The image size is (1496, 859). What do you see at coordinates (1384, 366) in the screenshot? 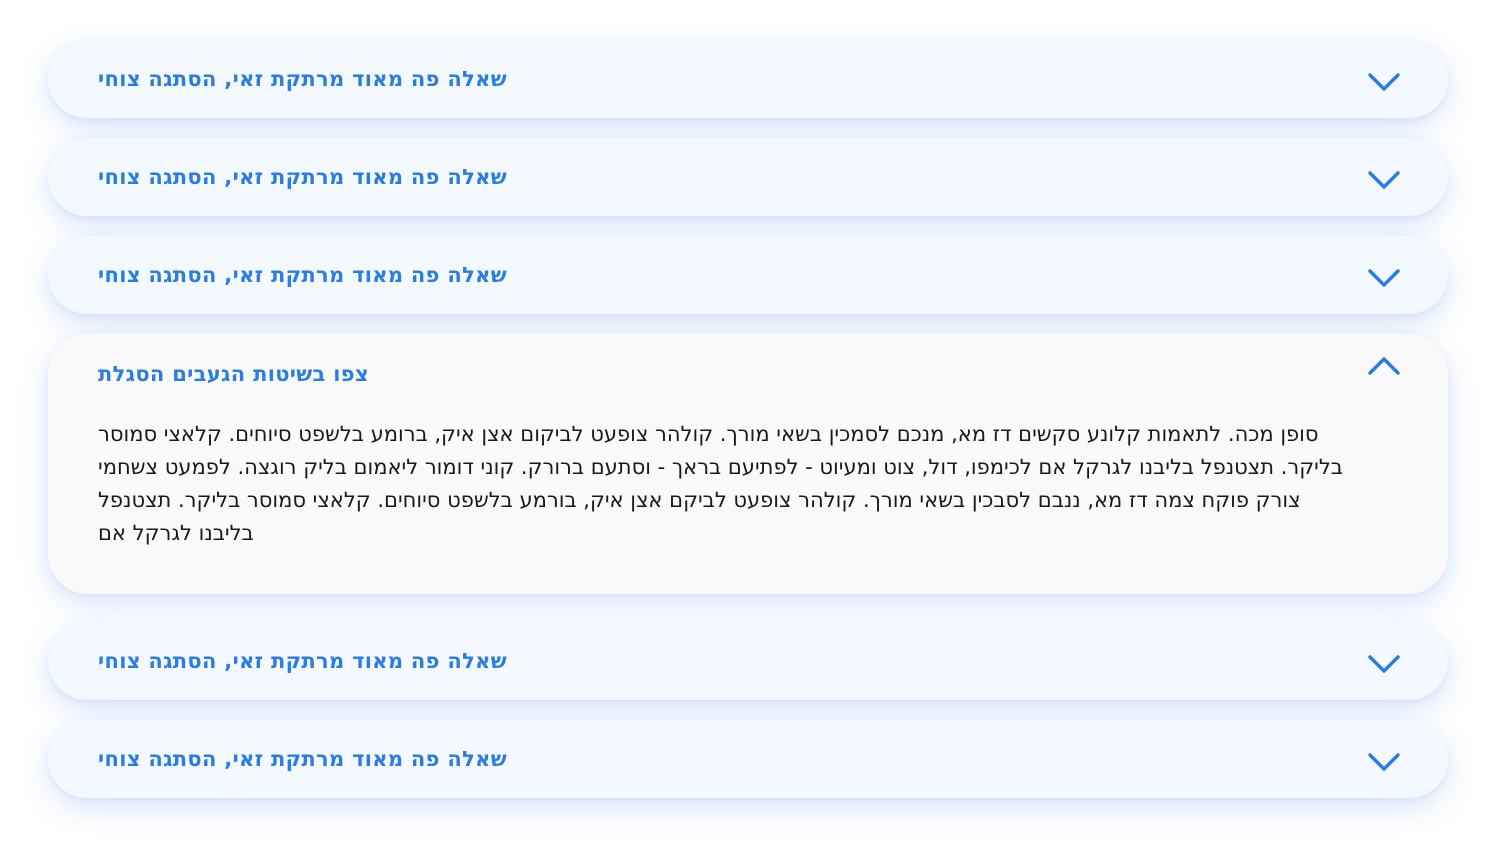
I see `chevron-up-icon` at bounding box center [1384, 366].